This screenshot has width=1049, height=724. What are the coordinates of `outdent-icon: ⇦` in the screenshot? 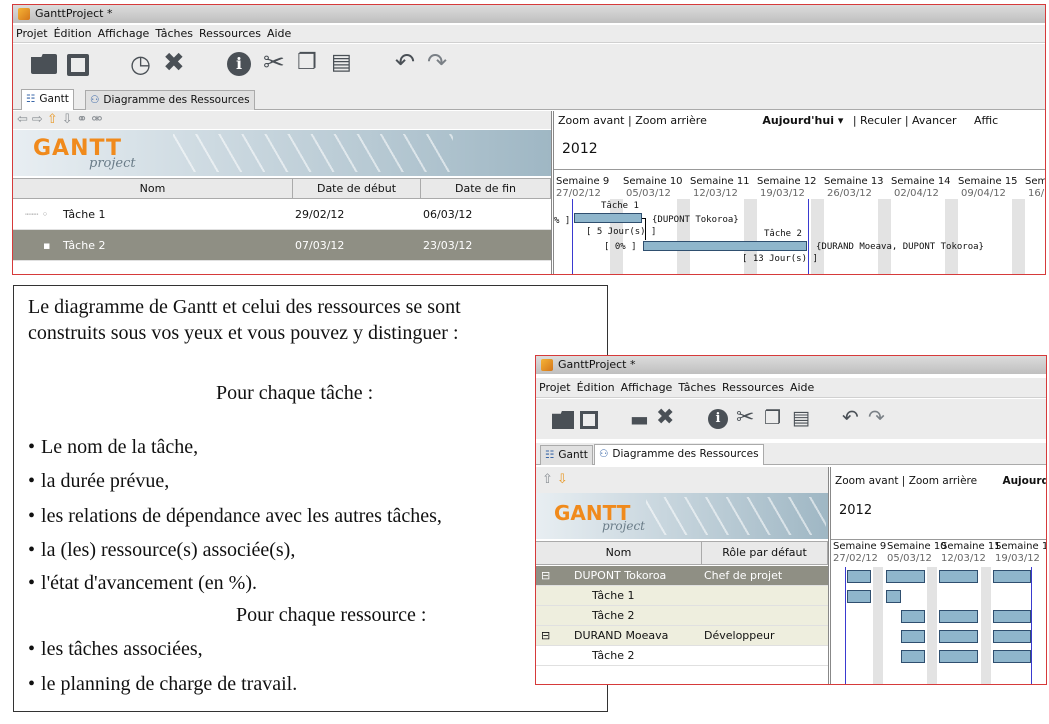 It's located at (22, 119).